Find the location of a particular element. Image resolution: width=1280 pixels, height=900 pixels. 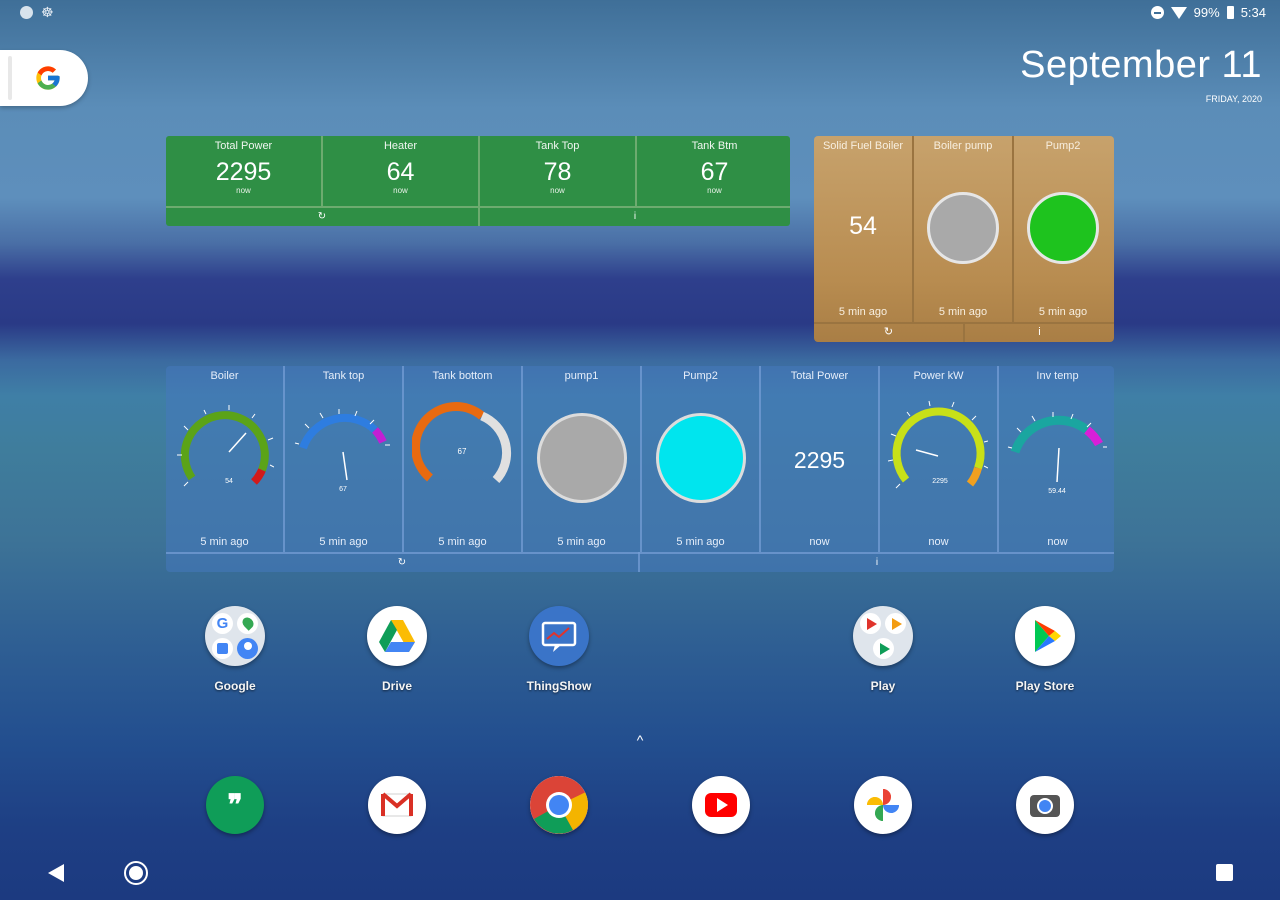

tile-label: pump1 is located at coordinates (581, 376).